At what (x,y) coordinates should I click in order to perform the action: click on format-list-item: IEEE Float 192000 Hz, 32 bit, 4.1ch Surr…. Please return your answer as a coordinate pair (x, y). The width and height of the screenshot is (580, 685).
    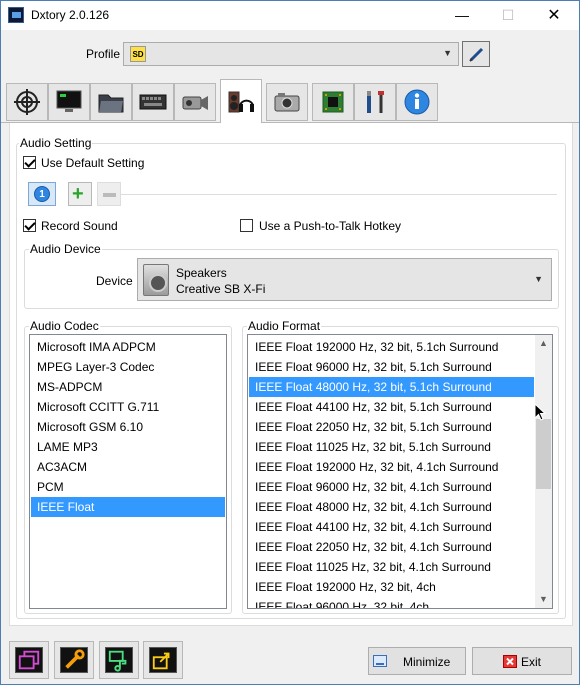
    Looking at the image, I should click on (391, 467).